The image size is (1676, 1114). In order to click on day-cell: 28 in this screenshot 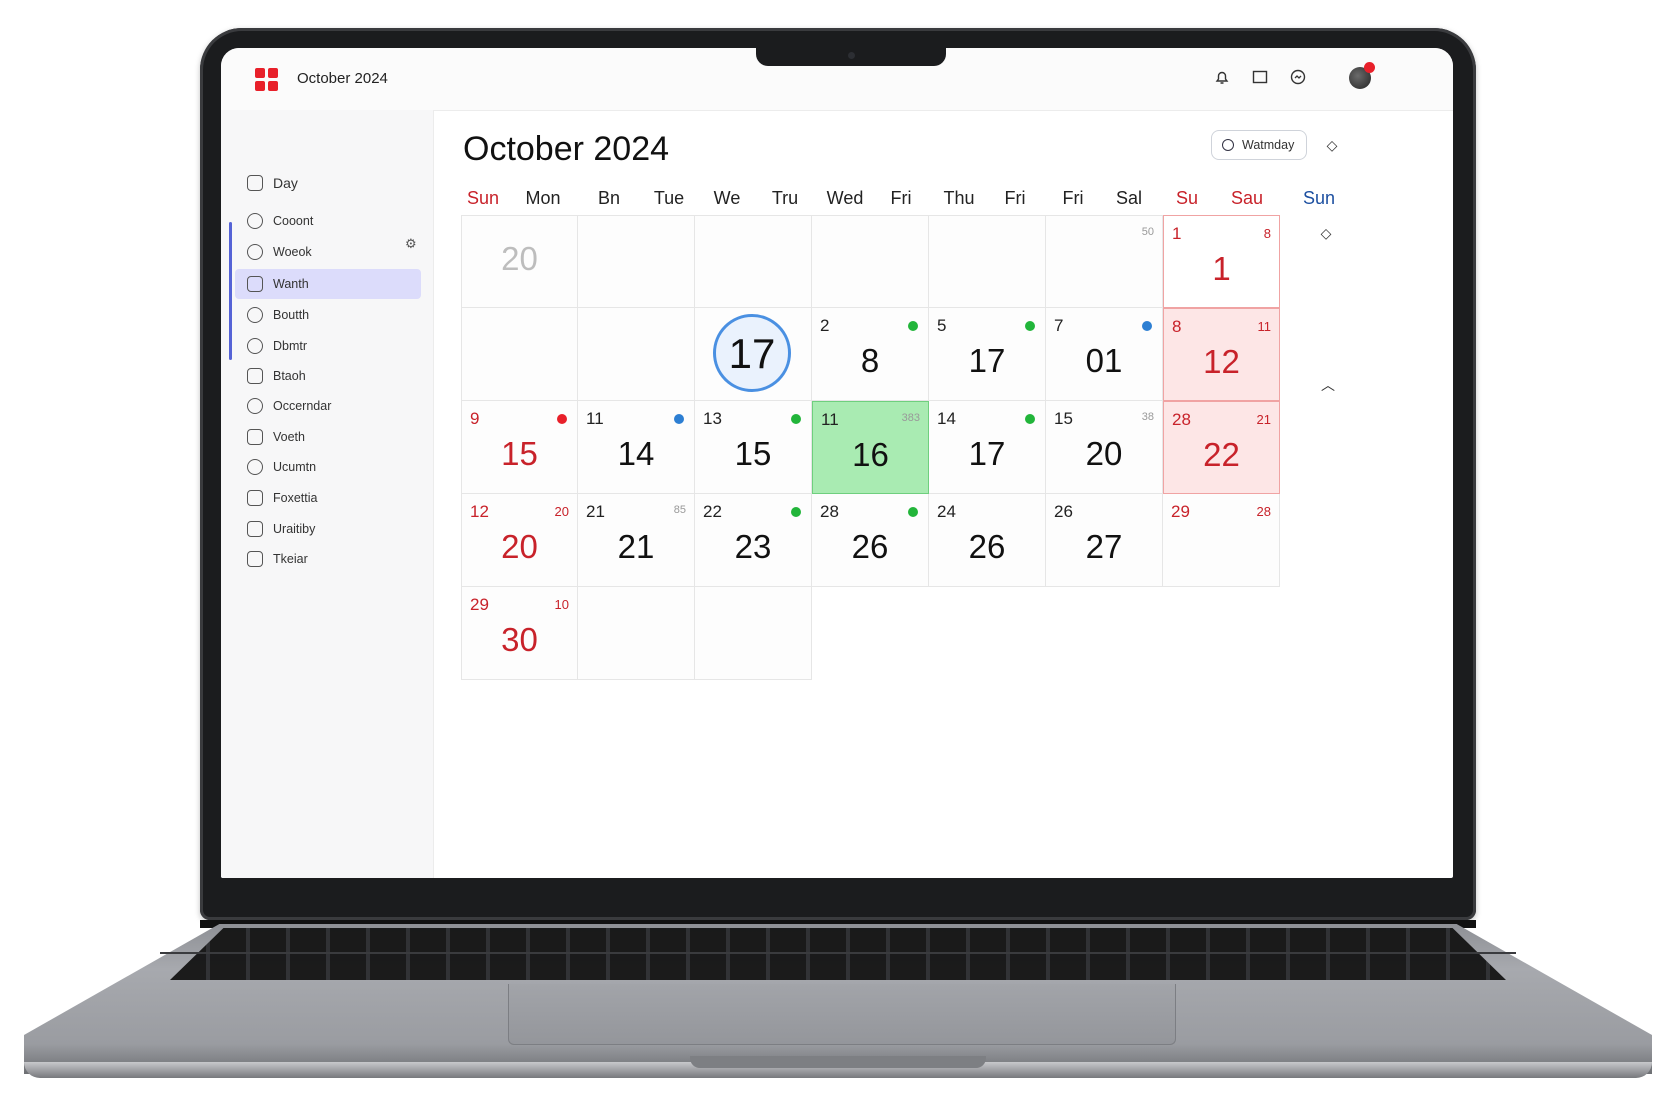, I will do `click(870, 354)`.